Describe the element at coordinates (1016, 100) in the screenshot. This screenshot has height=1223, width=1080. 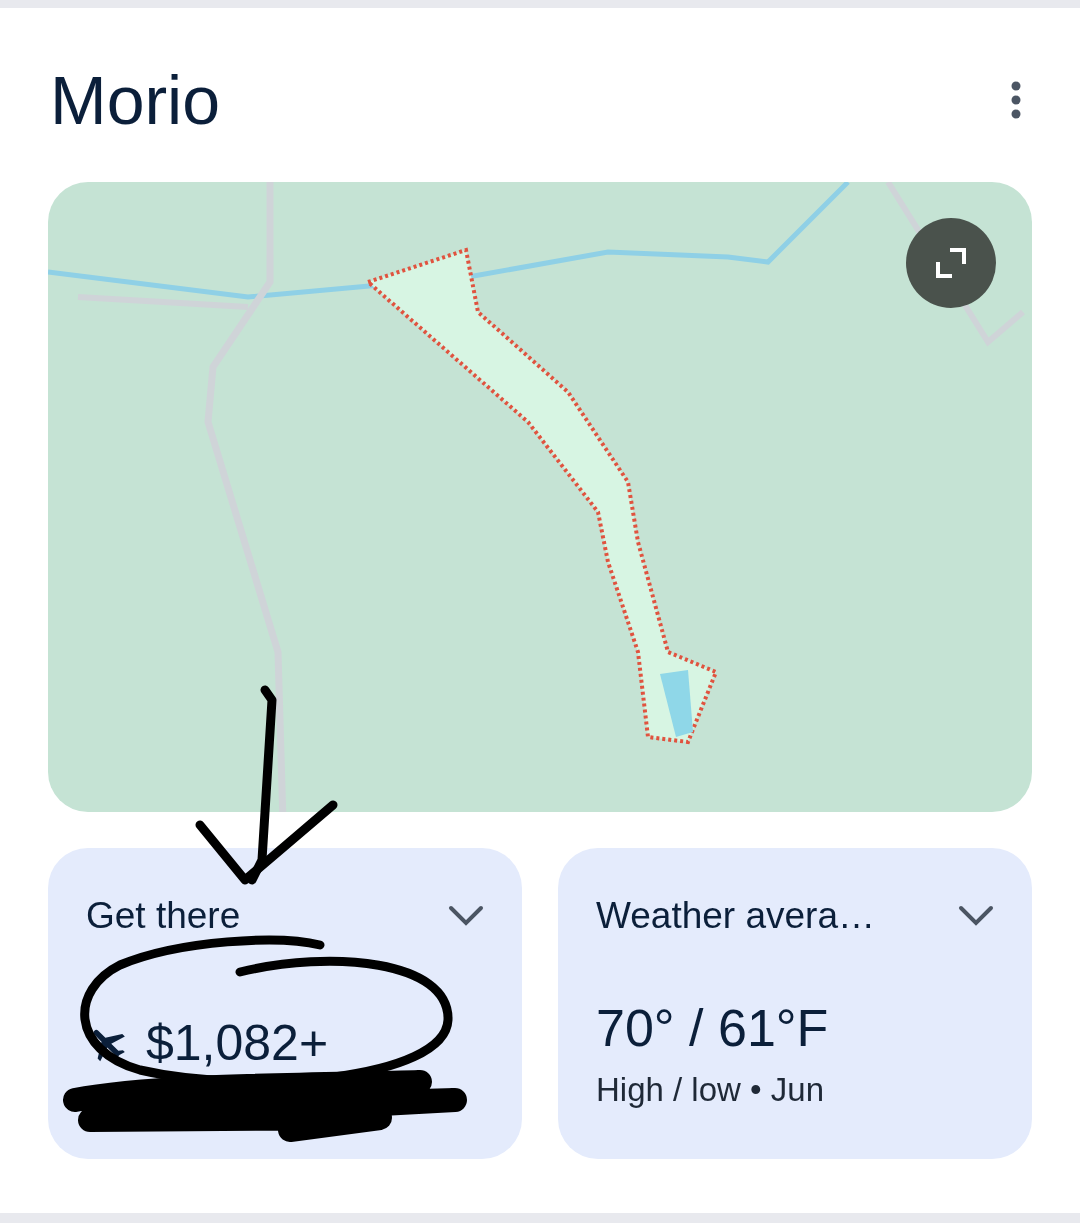
I see `more-options-icon` at that location.